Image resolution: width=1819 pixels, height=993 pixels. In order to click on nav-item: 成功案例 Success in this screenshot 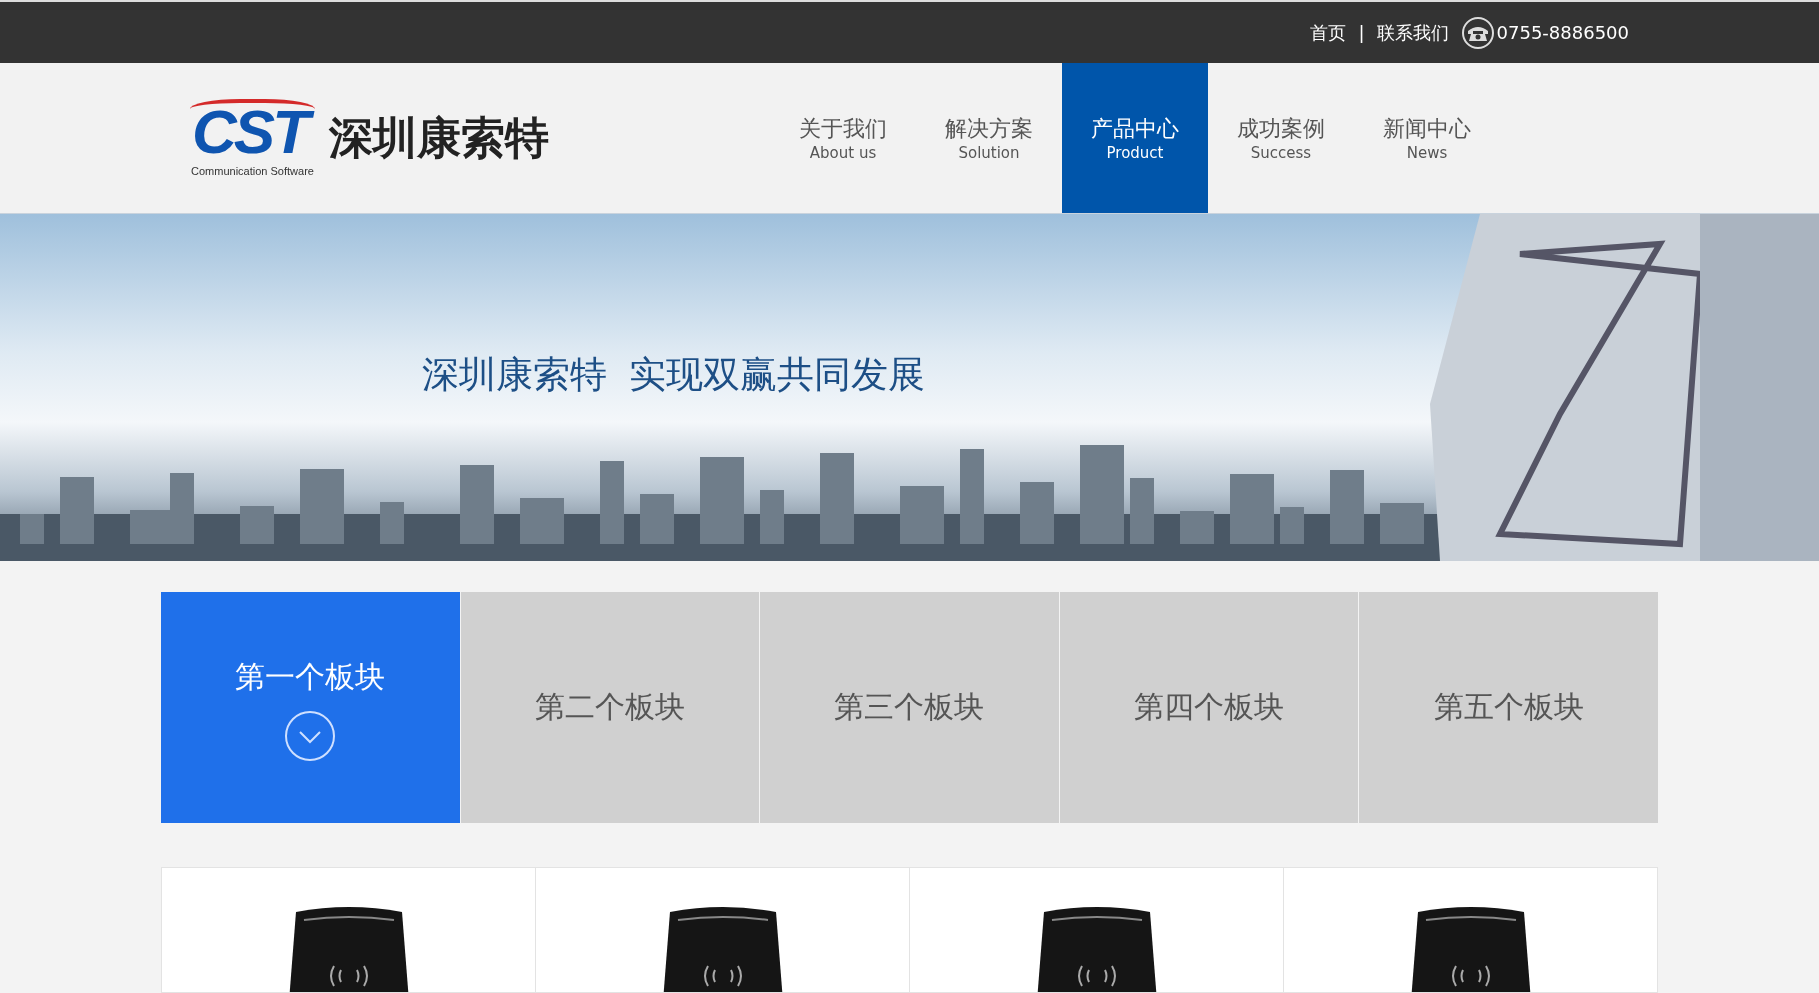, I will do `click(1281, 138)`.